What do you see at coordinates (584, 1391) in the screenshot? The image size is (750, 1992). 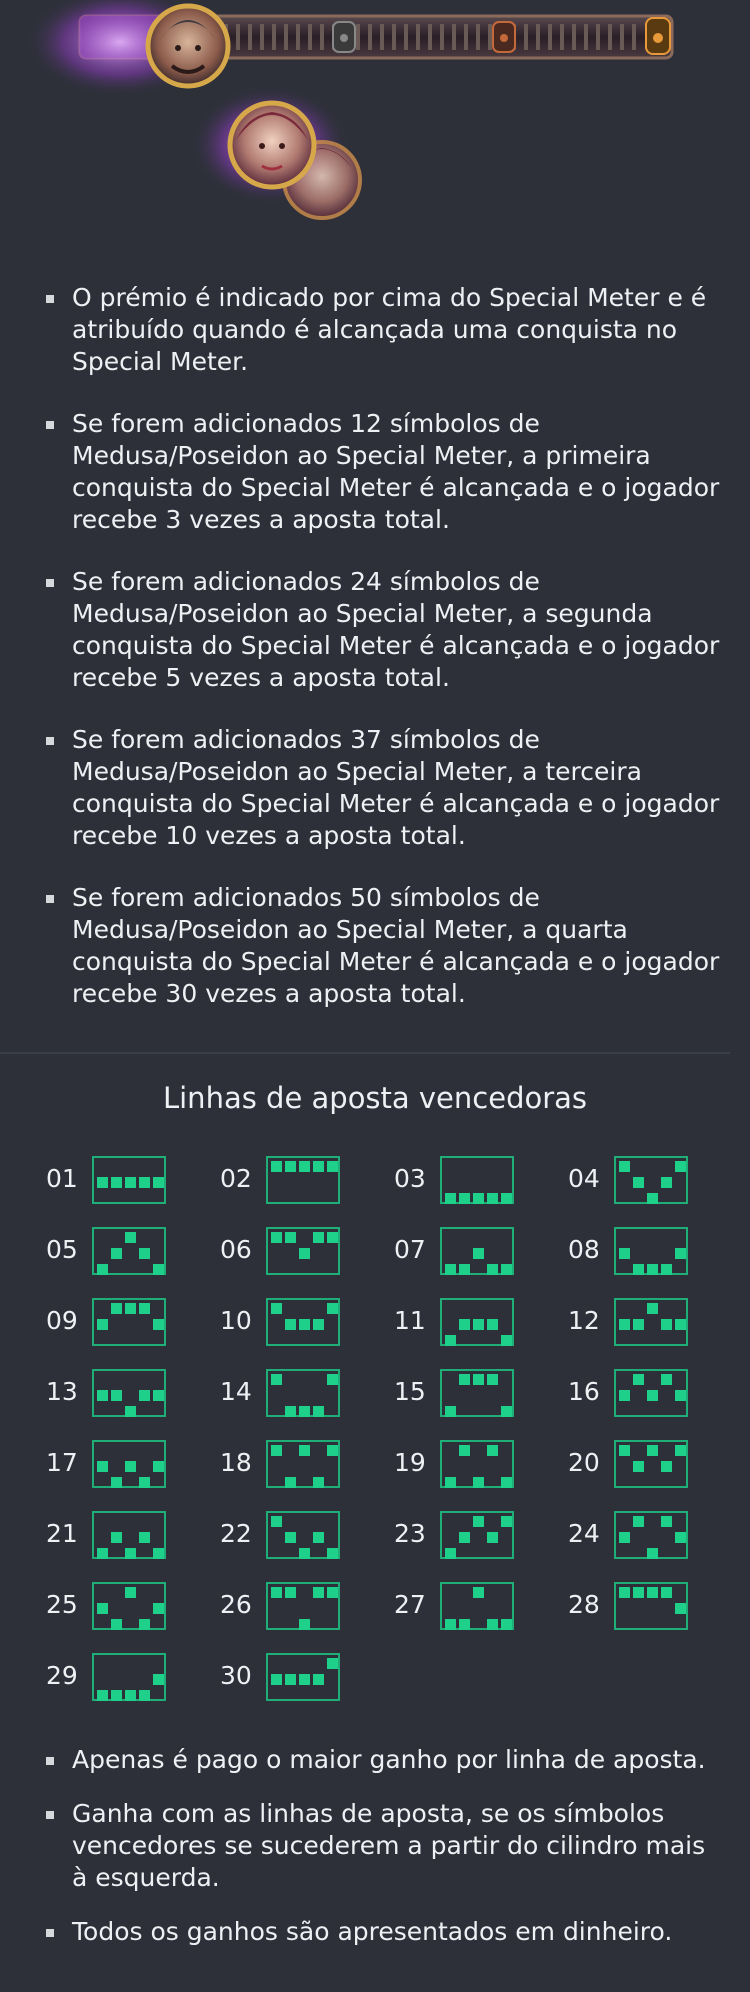 I see `payline-number: 16` at bounding box center [584, 1391].